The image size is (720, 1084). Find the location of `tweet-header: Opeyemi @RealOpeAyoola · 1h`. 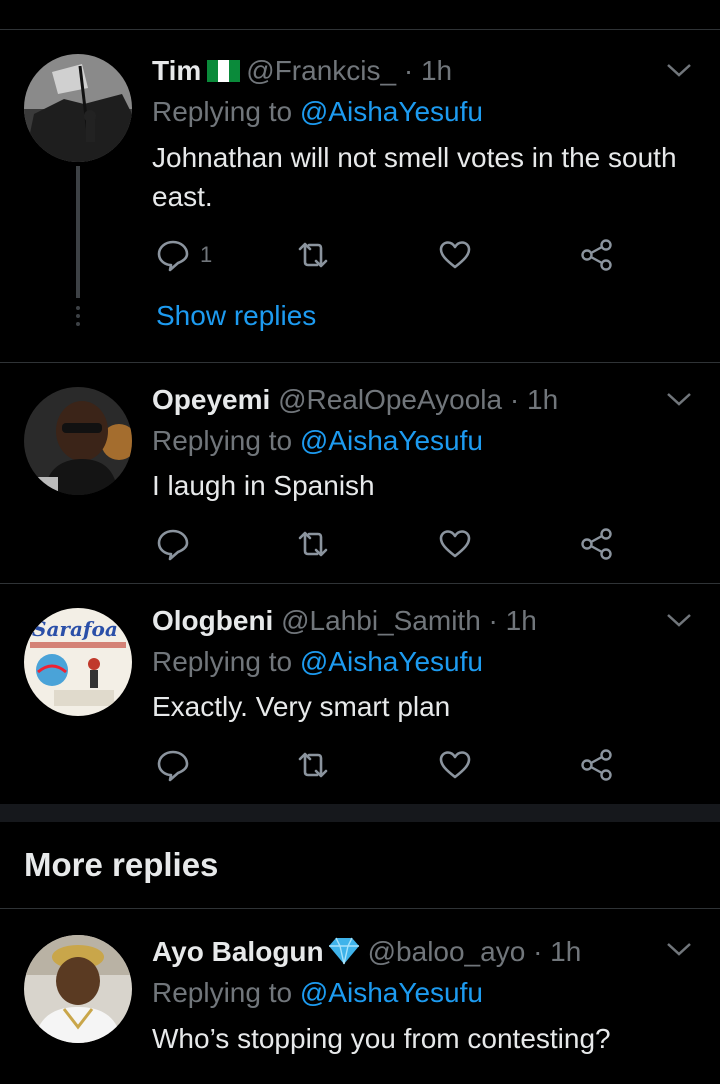

tweet-header: Opeyemi @RealOpeAyoola · 1h is located at coordinates (355, 400).